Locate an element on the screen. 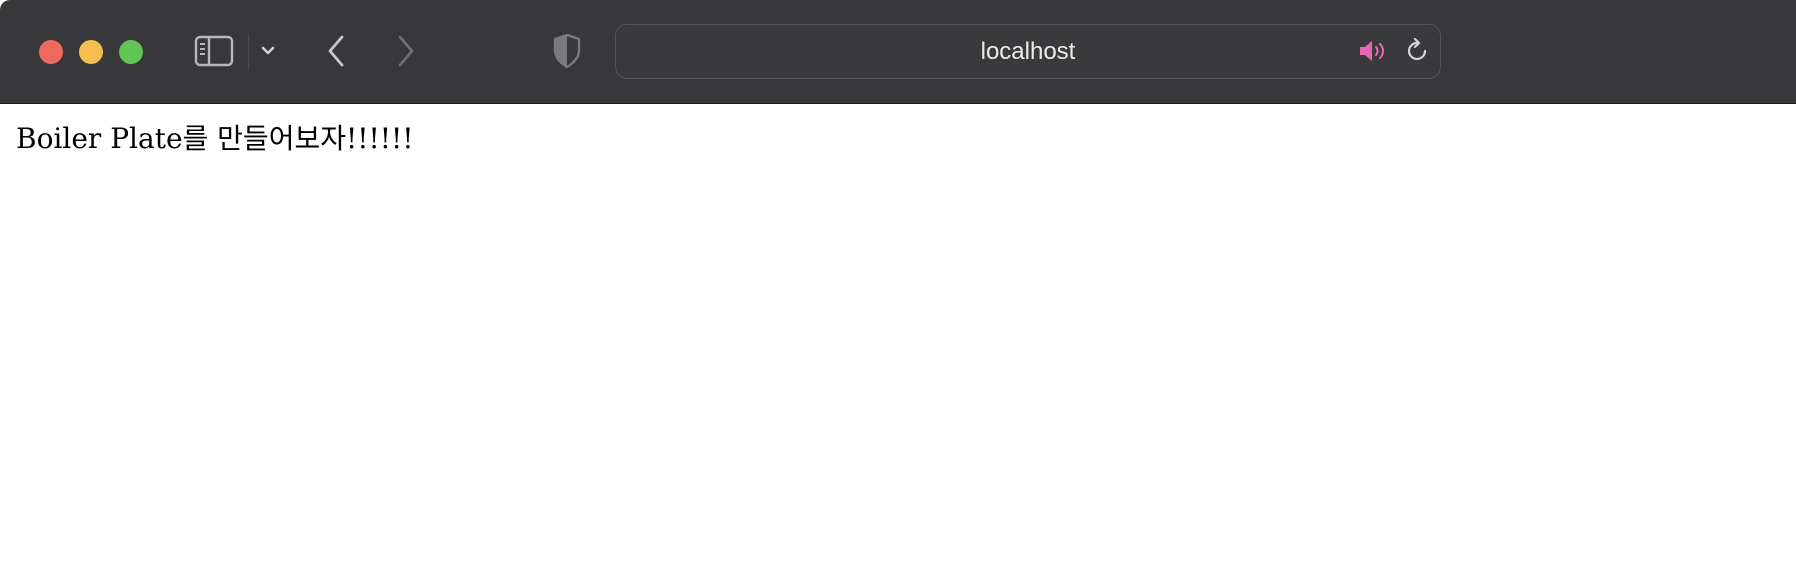 This screenshot has height=580, width=1796. sidebar-menu-button is located at coordinates (268, 51).